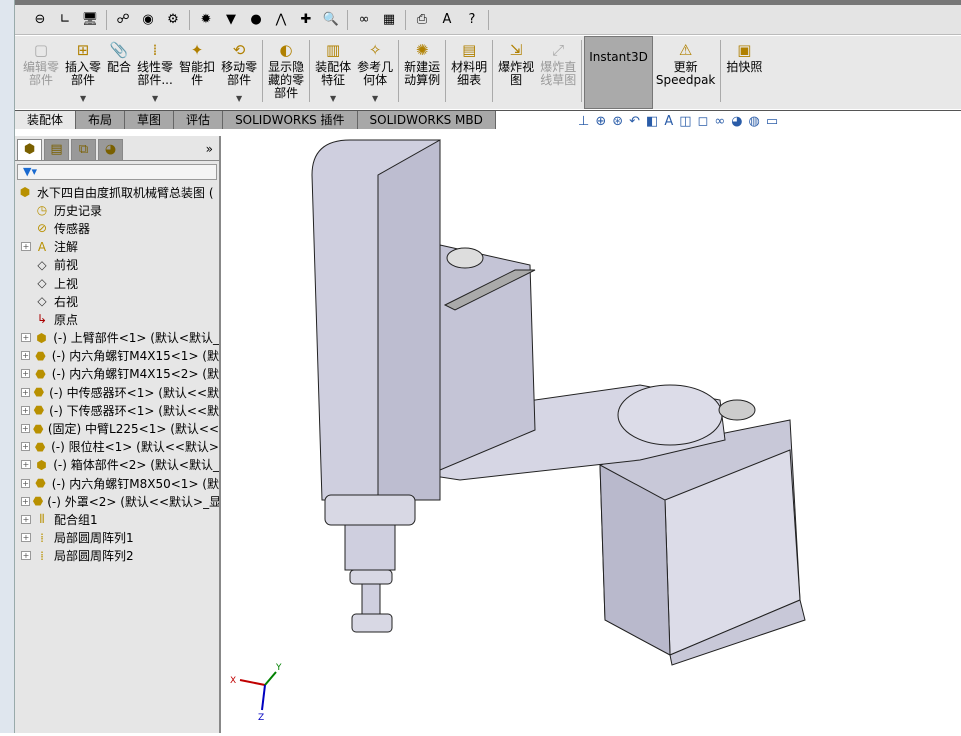  I want to click on tree-item: + ⬢ (-) 上臂部件<1> (默认<默认_, so click(117, 338).